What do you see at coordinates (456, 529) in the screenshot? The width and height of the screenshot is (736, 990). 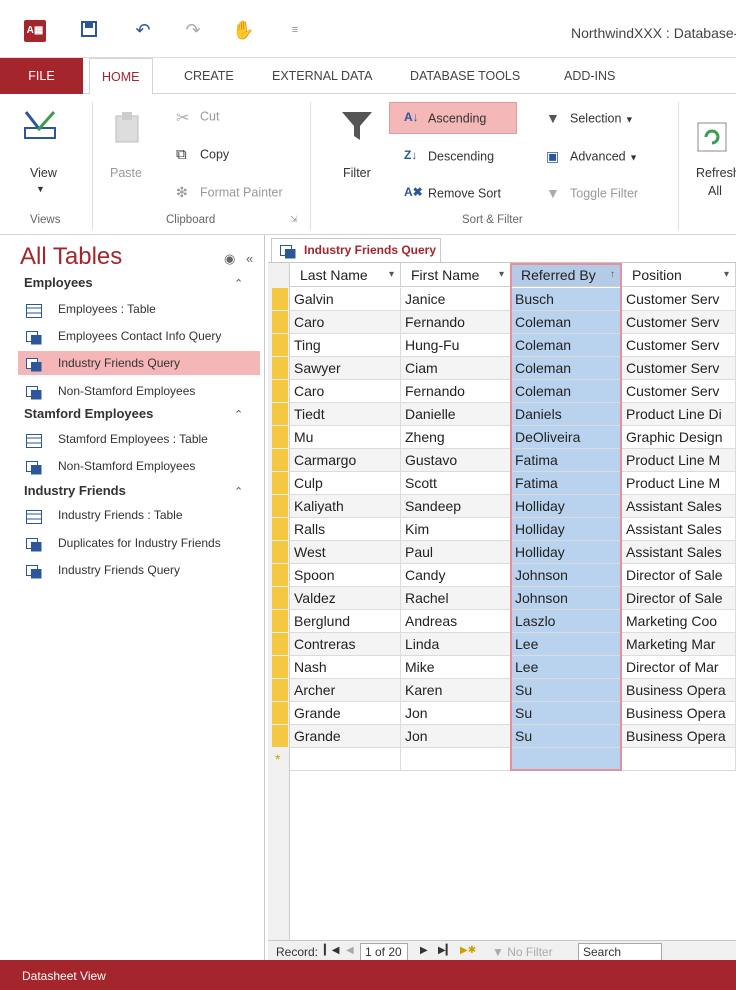 I see `table-cell: Kim` at bounding box center [456, 529].